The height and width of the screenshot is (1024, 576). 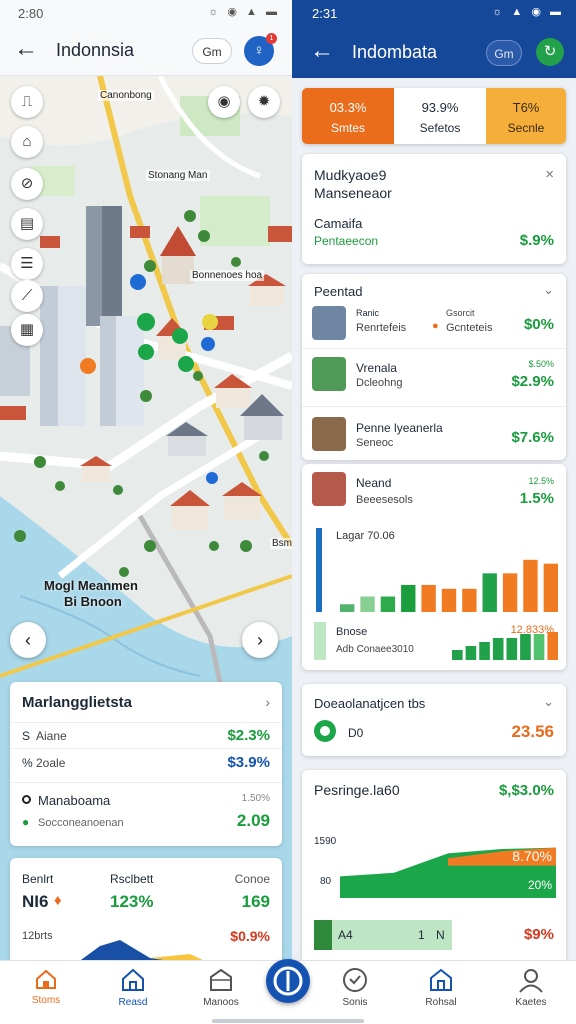 What do you see at coordinates (434, 376) in the screenshot?
I see `listing-item: Vrenala Dcleohng $.50% $2.9%` at bounding box center [434, 376].